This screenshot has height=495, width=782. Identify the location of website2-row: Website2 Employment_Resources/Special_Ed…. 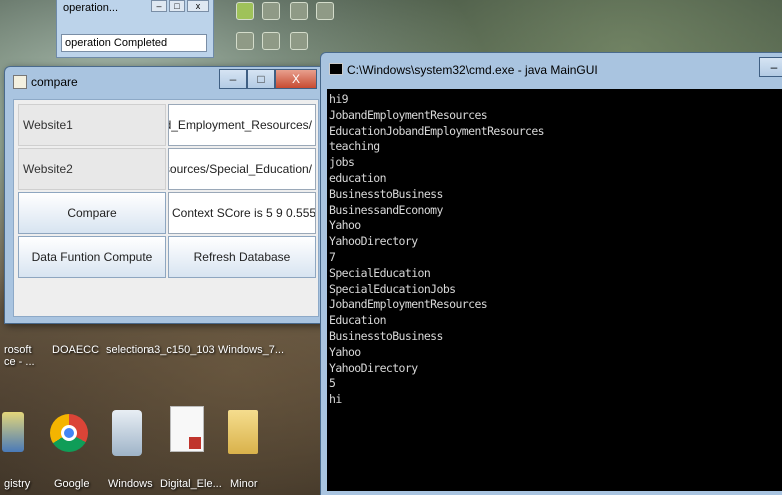
(167, 169).